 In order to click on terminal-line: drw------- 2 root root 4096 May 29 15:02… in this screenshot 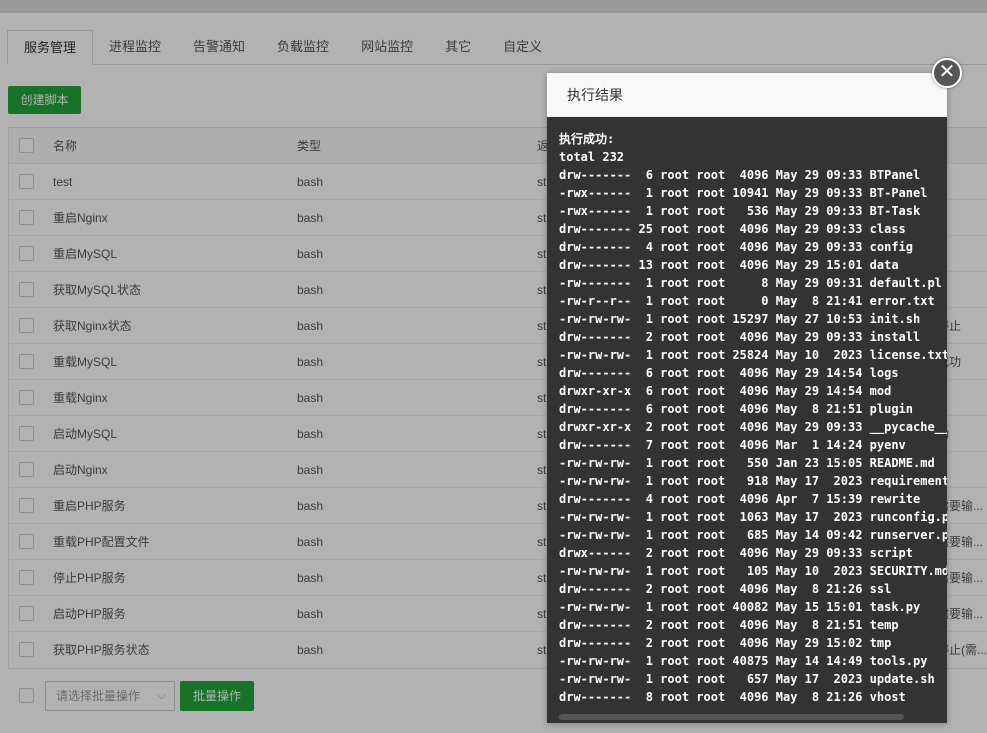, I will do `click(725, 643)`.